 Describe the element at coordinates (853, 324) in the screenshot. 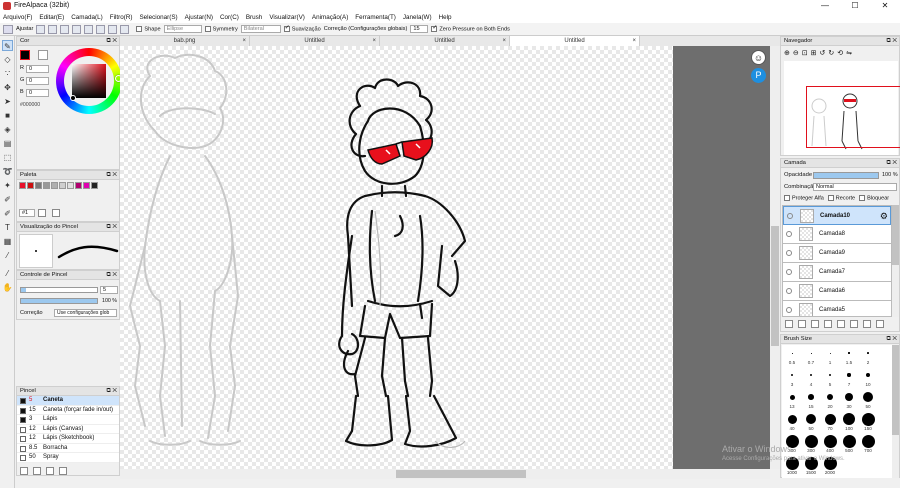

I see `merge-layer-icon` at that location.